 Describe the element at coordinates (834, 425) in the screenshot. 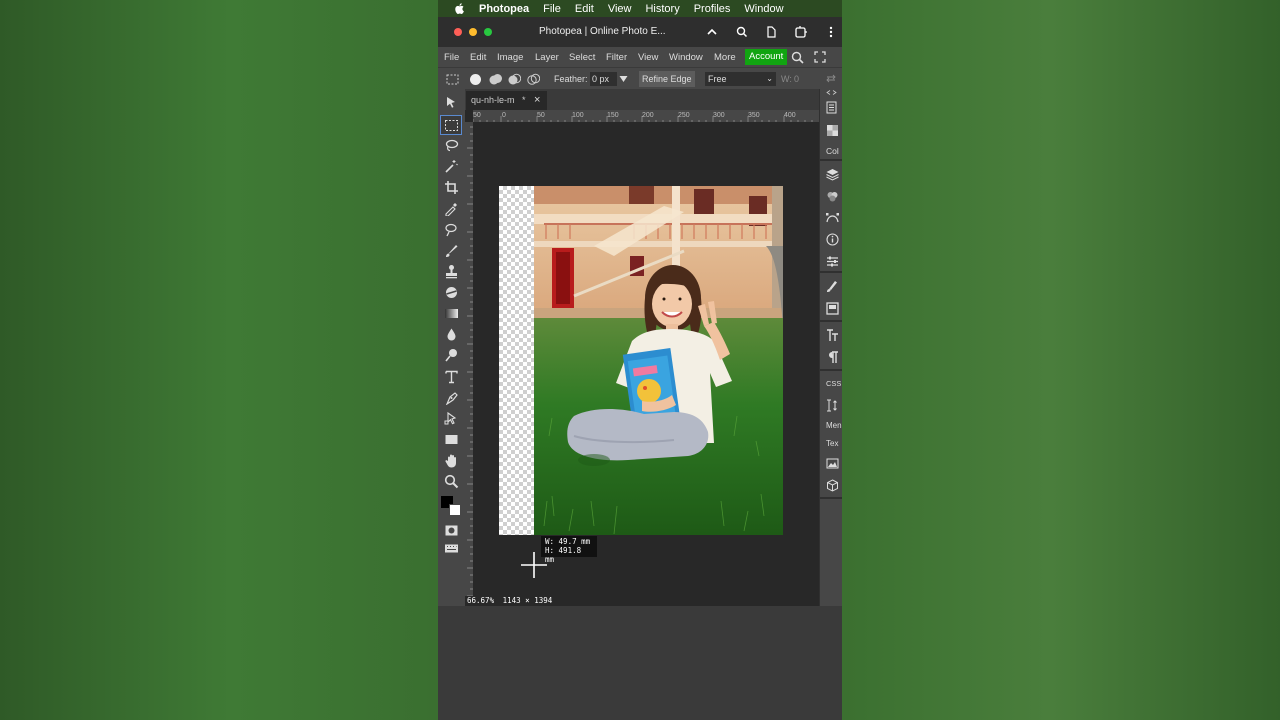

I see `menu-panel-label: Men` at that location.